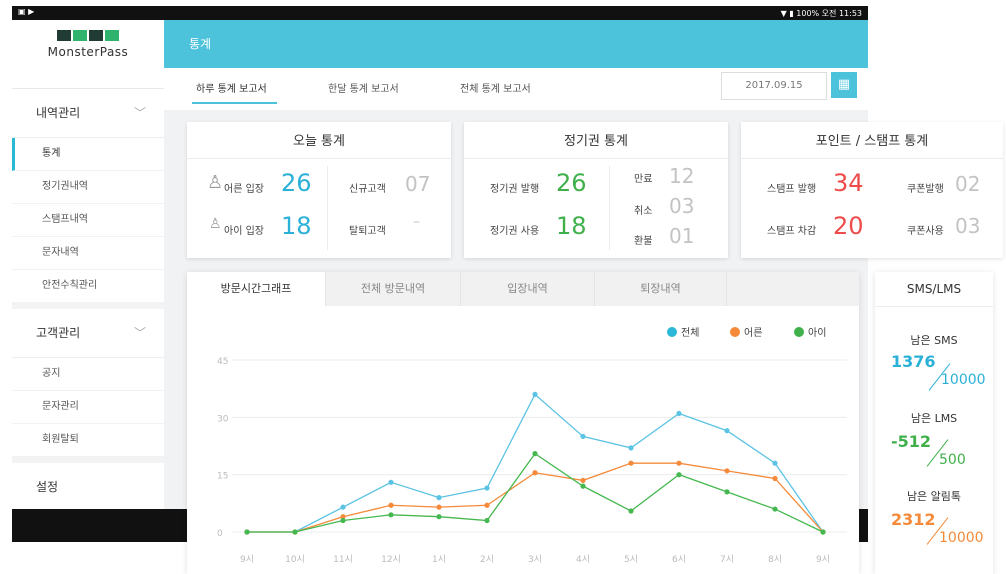 This screenshot has height=574, width=1006. What do you see at coordinates (88, 407) in the screenshot?
I see `sidebar-item-message-admin: 문자관리` at bounding box center [88, 407].